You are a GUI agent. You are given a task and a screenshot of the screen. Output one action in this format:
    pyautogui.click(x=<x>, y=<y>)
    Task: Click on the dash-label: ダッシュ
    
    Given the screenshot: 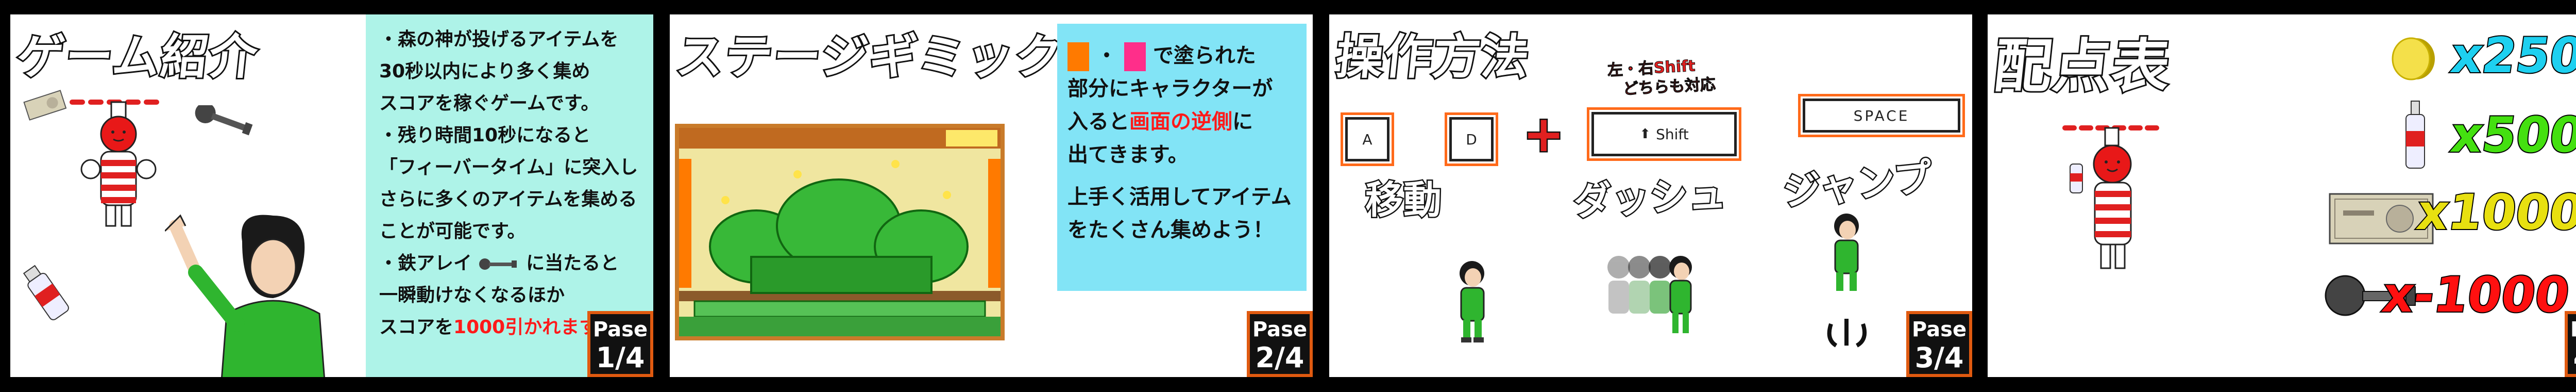 What is the action you would take?
    pyautogui.click(x=1650, y=198)
    